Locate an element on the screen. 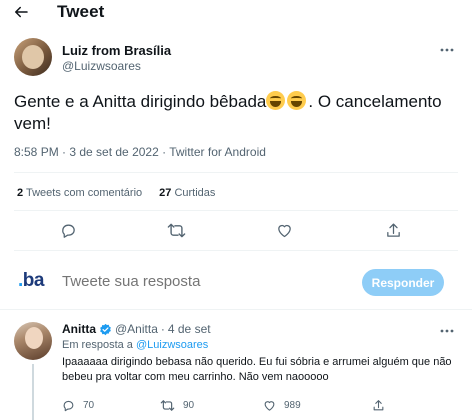 Image resolution: width=472 pixels, height=420 pixels. replying-to-link: @Luizwsoares is located at coordinates (172, 345).